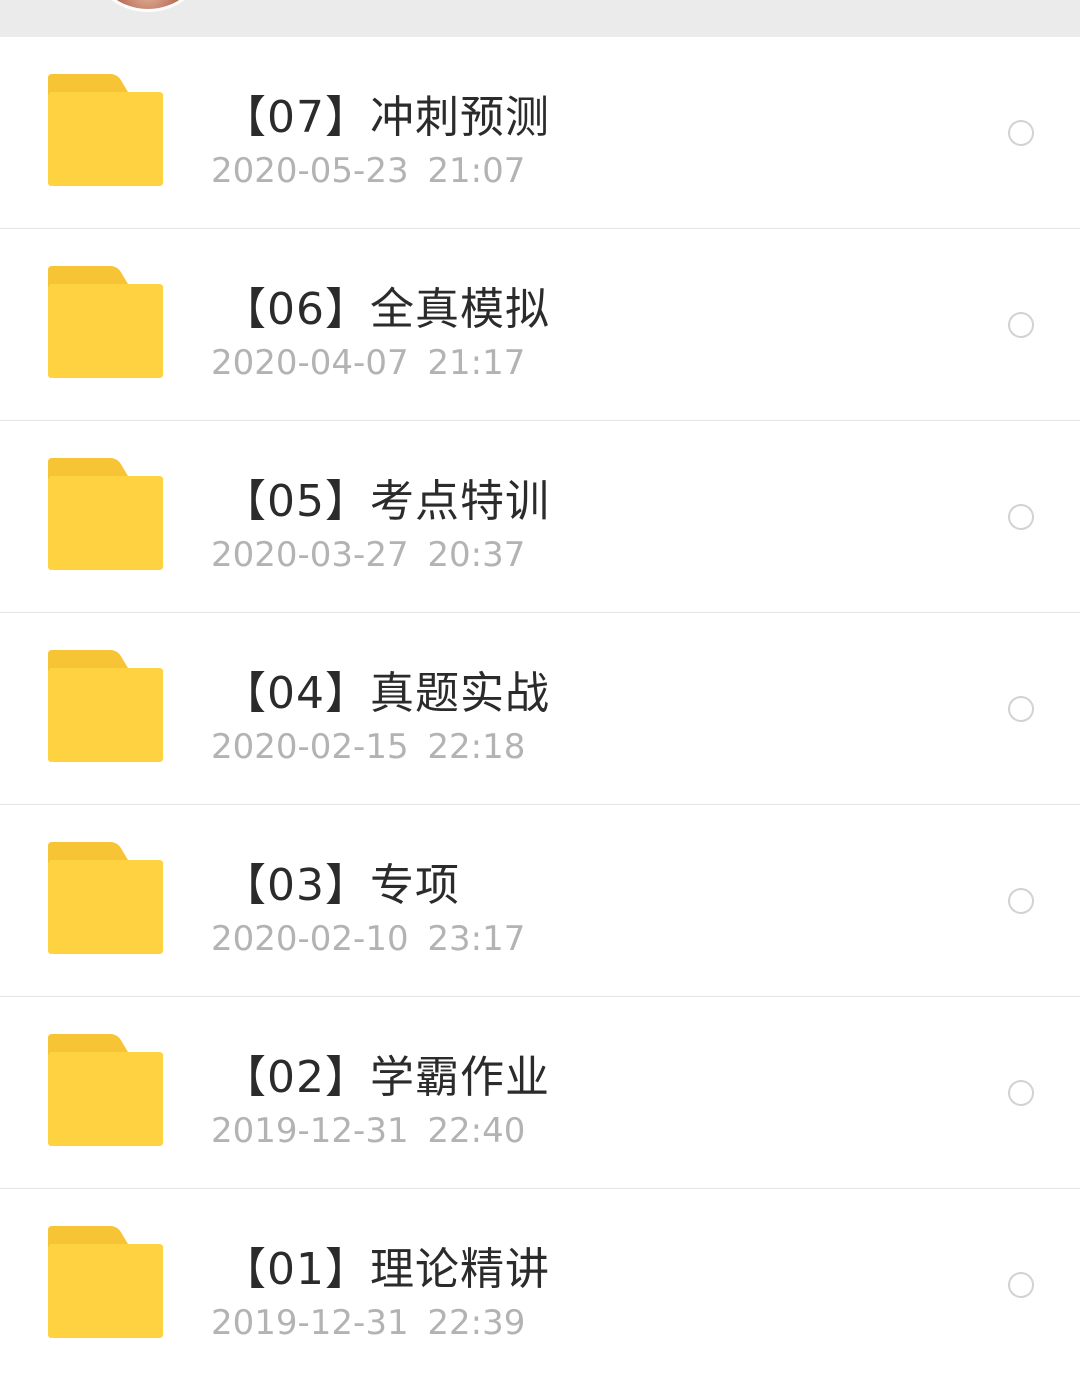  I want to click on folder-modified-time: 2019-12-31 22:40, so click(368, 1131).